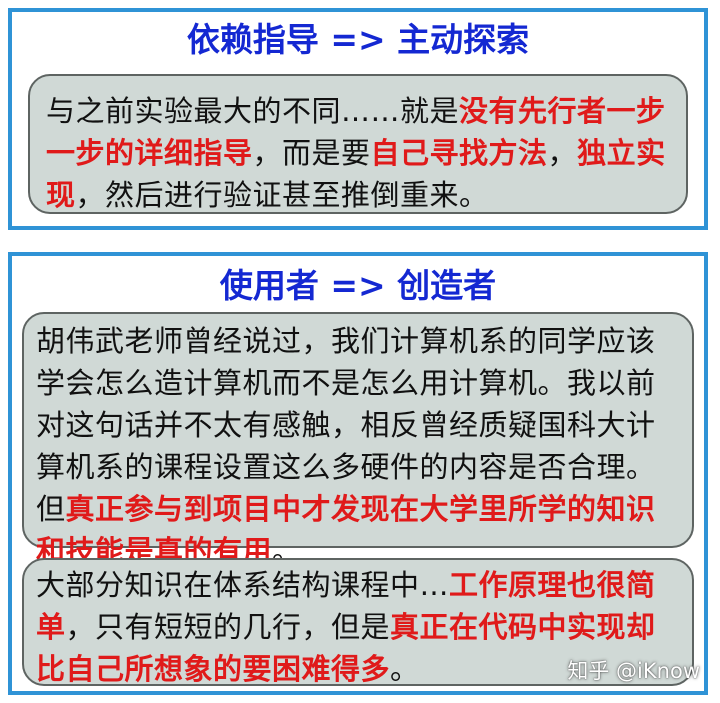 This screenshot has width=720, height=703. Describe the element at coordinates (633, 671) in the screenshot. I see `watermark: 知乎 @iKnow` at that location.